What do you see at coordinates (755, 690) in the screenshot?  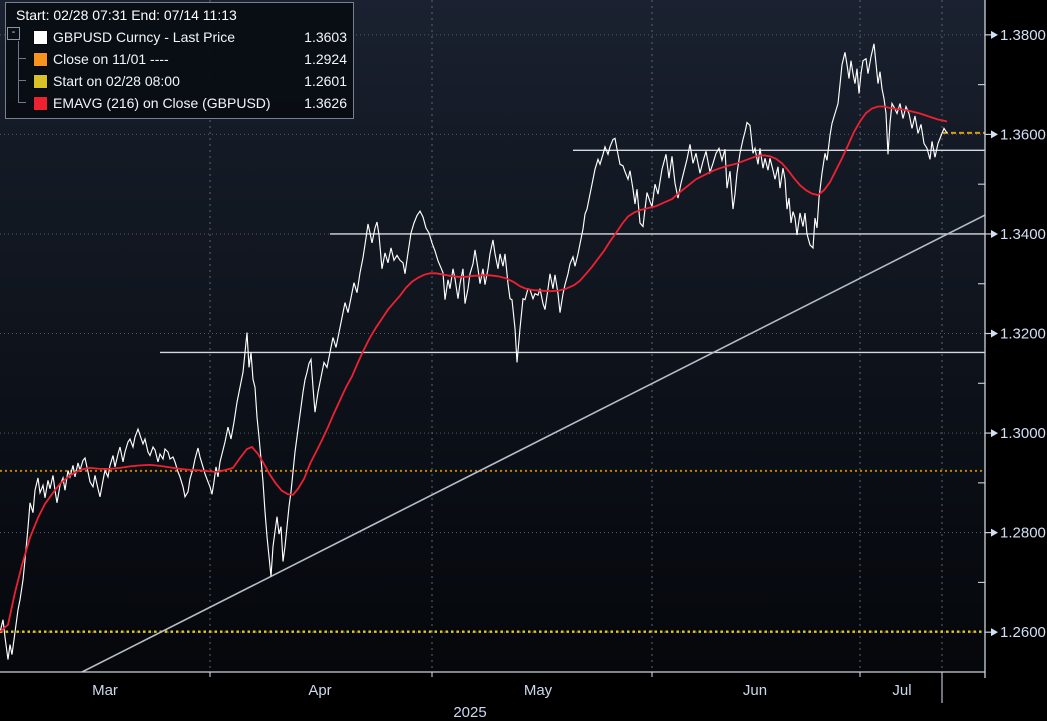 I see `x-axis-month-label: Jun` at bounding box center [755, 690].